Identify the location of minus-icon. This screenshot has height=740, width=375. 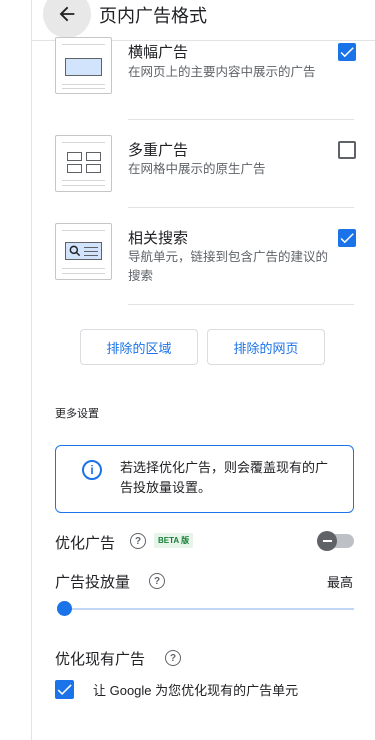
(327, 541).